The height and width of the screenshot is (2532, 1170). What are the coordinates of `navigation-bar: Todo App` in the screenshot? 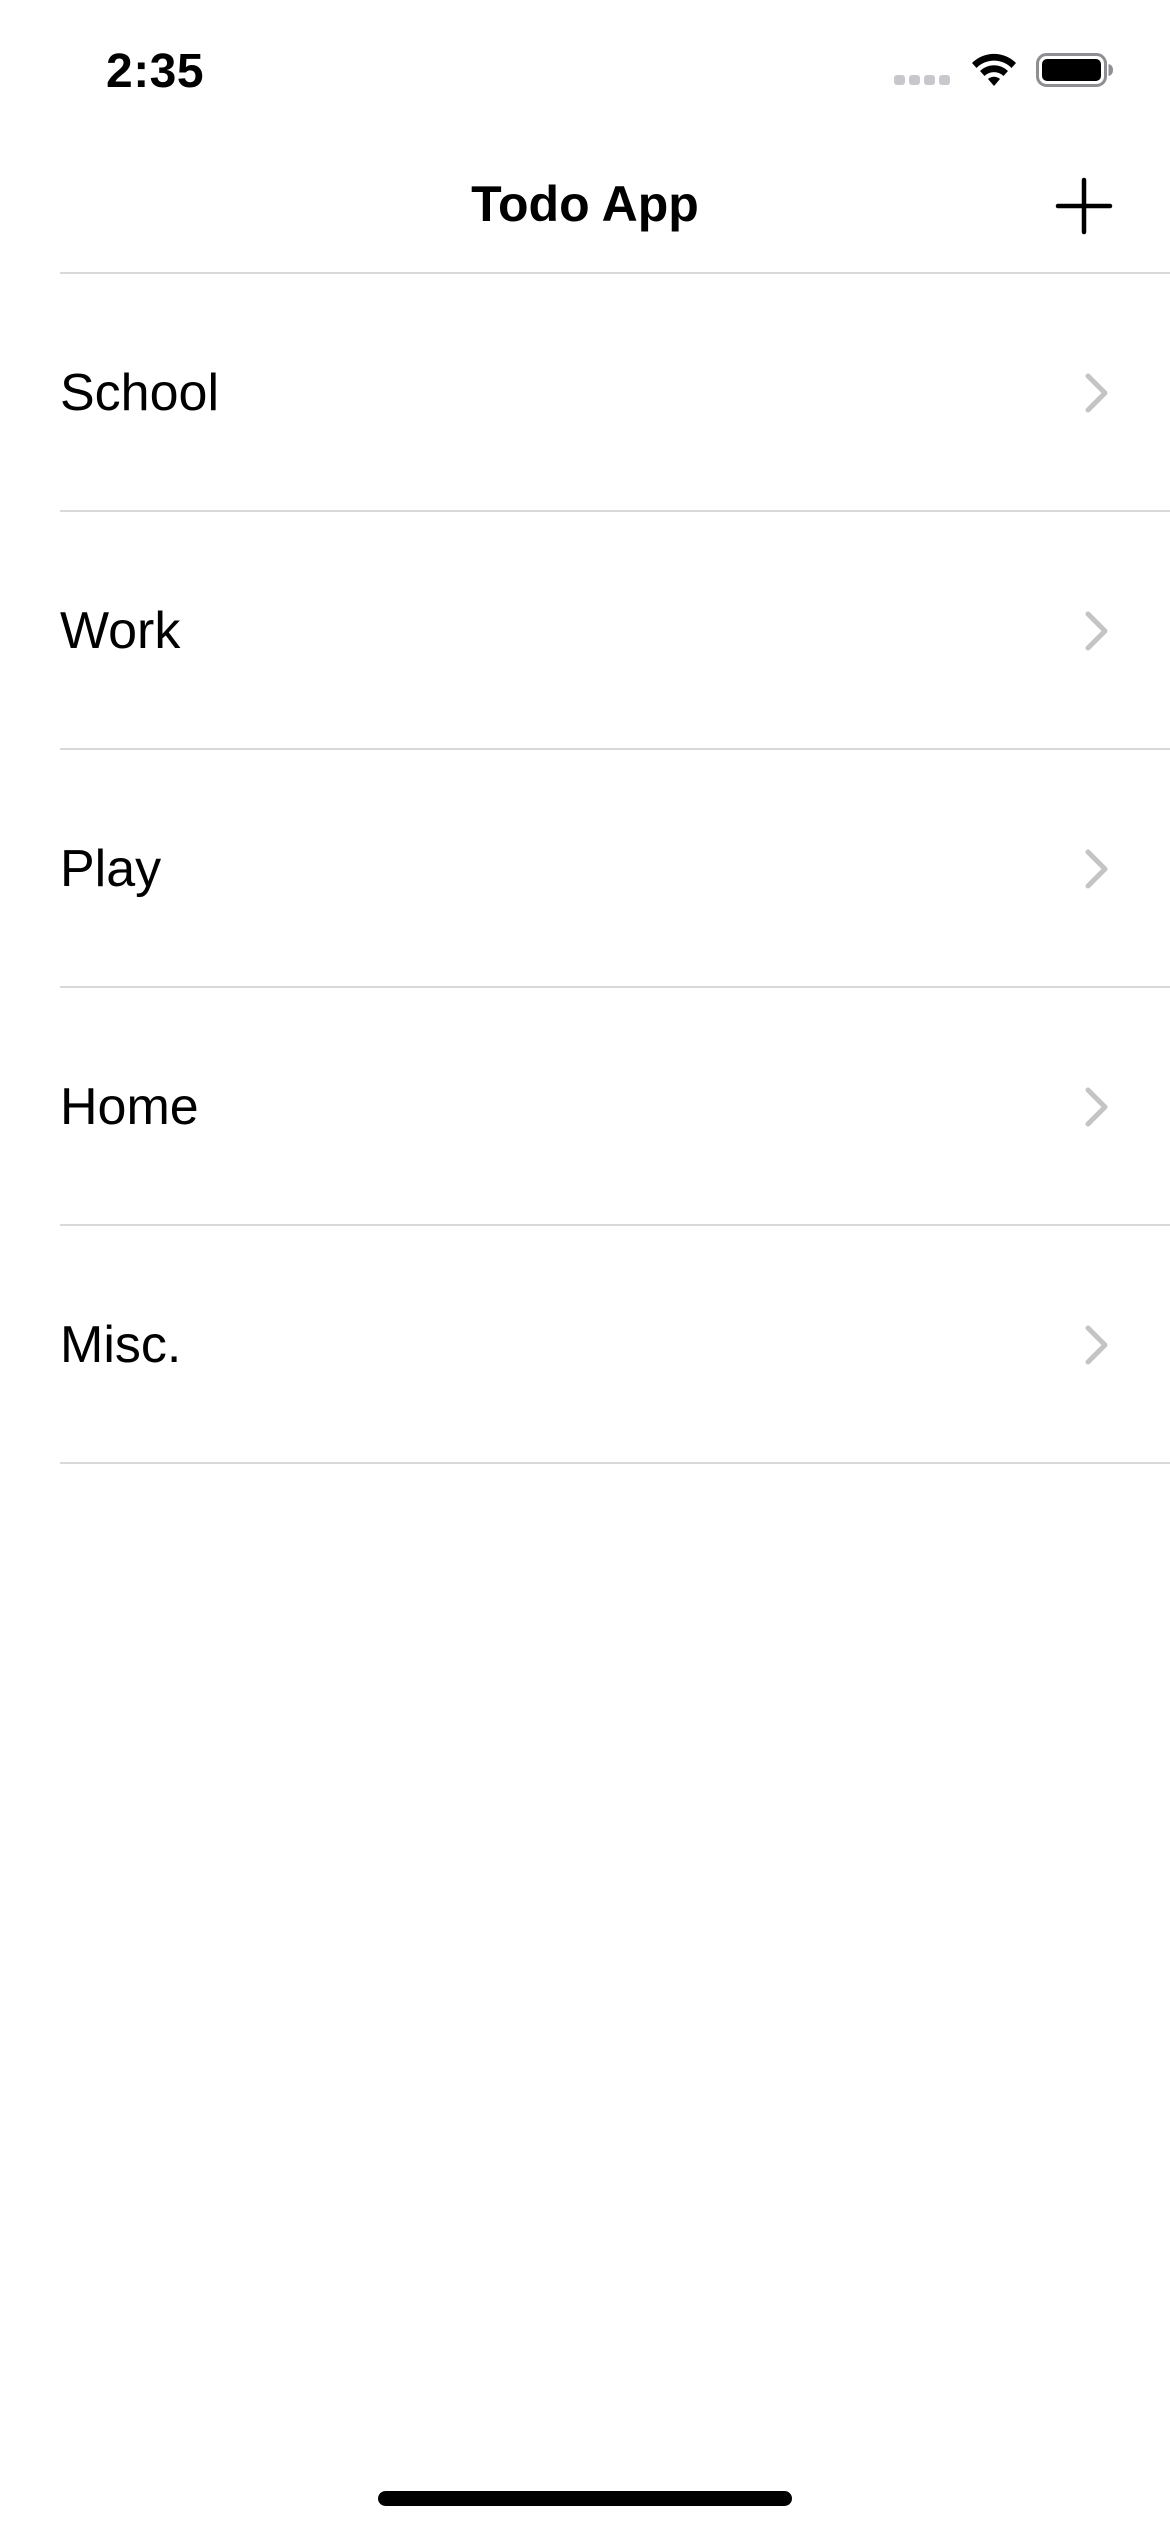 It's located at (585, 206).